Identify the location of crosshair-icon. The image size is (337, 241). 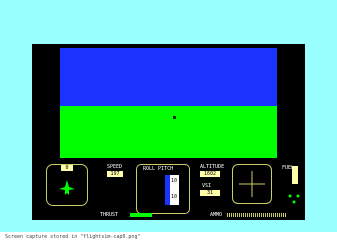
(252, 184).